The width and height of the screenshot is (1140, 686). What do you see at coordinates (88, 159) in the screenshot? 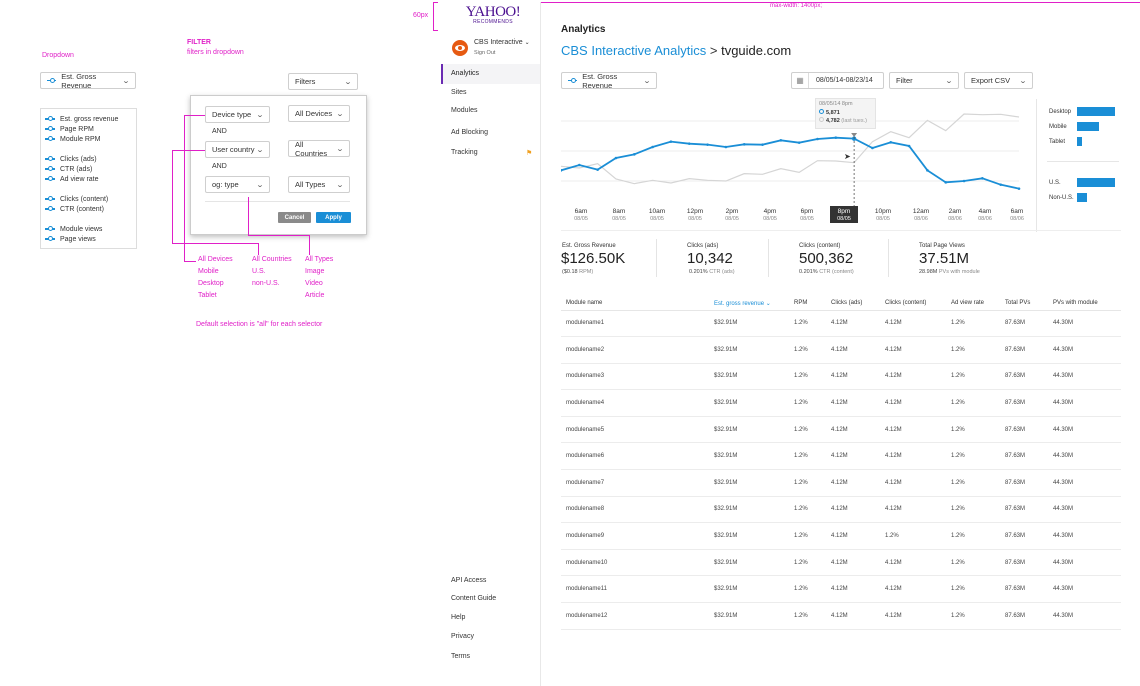
I see `list-item: Clicks (ads)` at bounding box center [88, 159].